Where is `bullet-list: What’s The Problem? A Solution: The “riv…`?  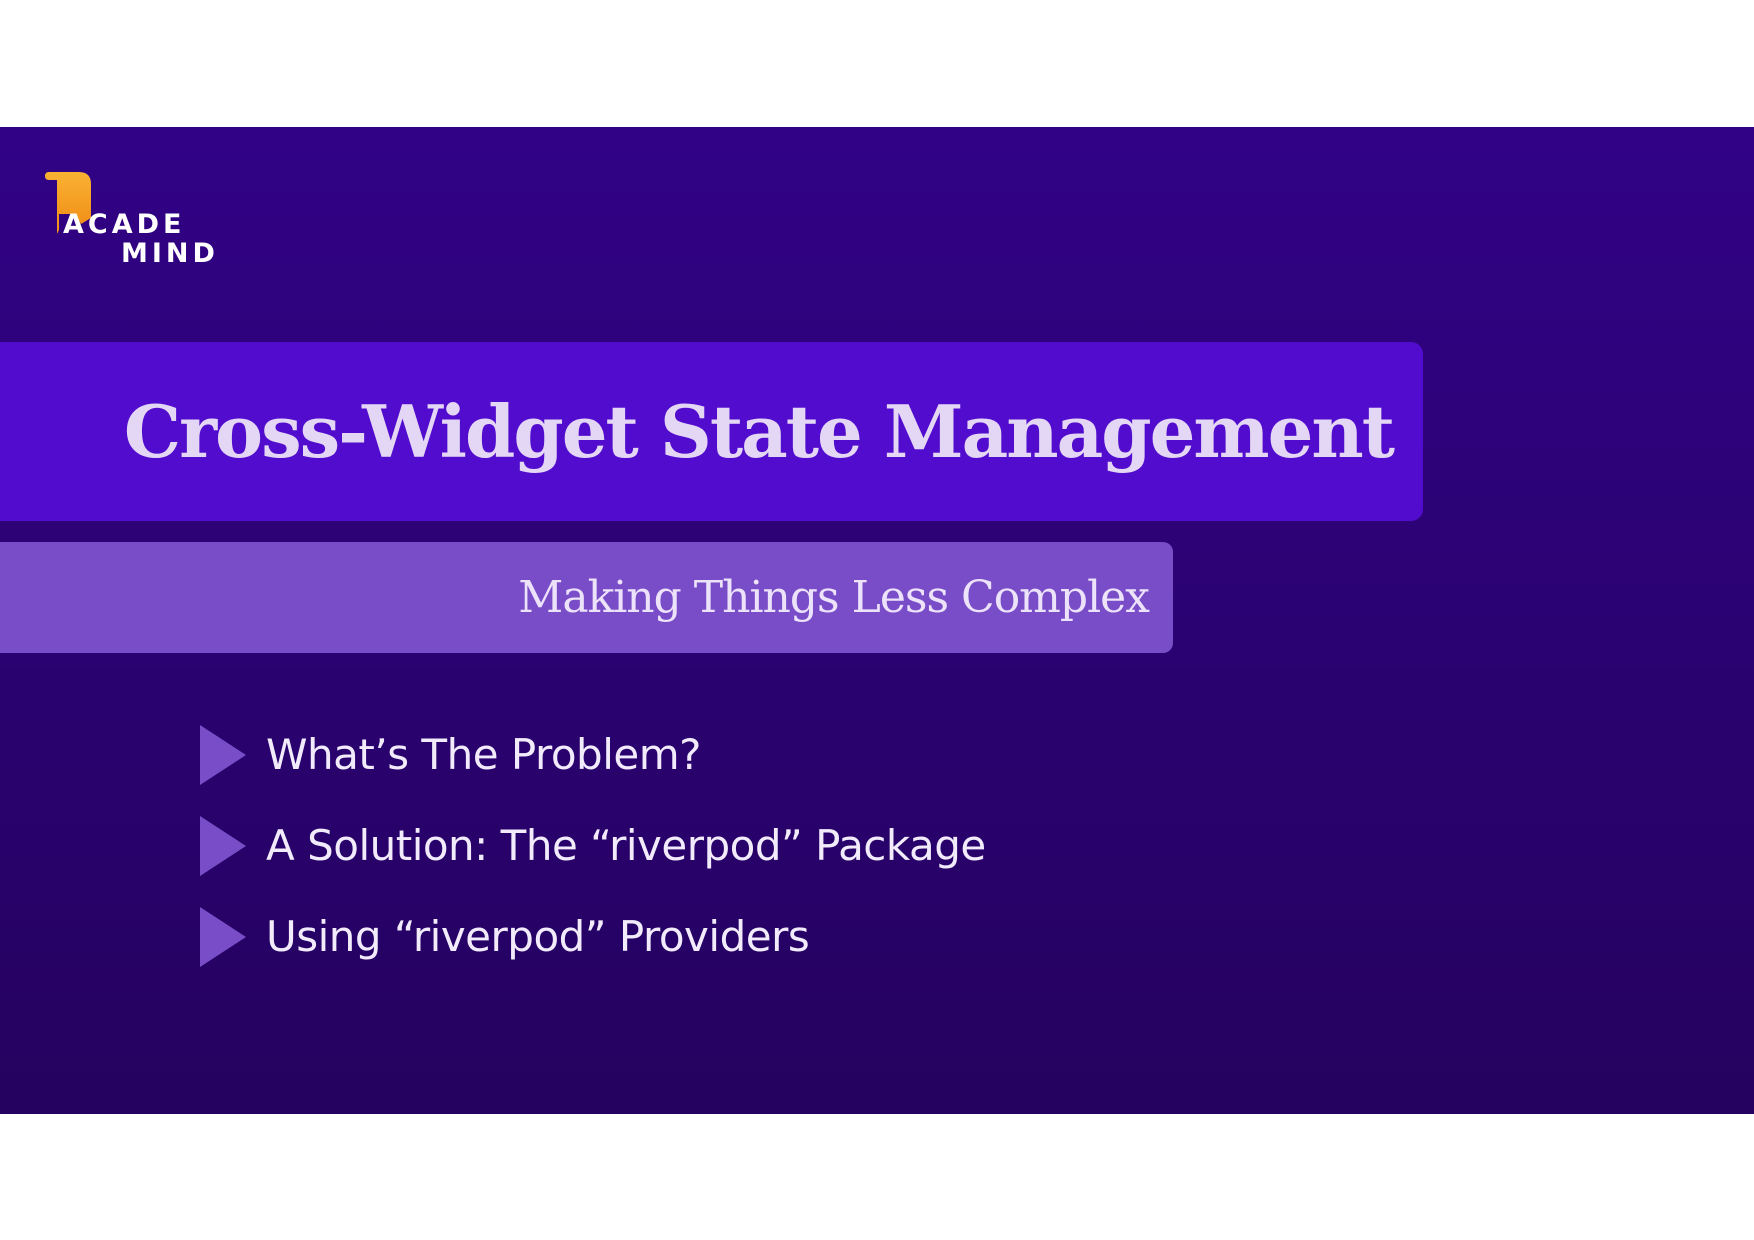 bullet-list: What’s The Problem? A Solution: The “riv… is located at coordinates (750, 853).